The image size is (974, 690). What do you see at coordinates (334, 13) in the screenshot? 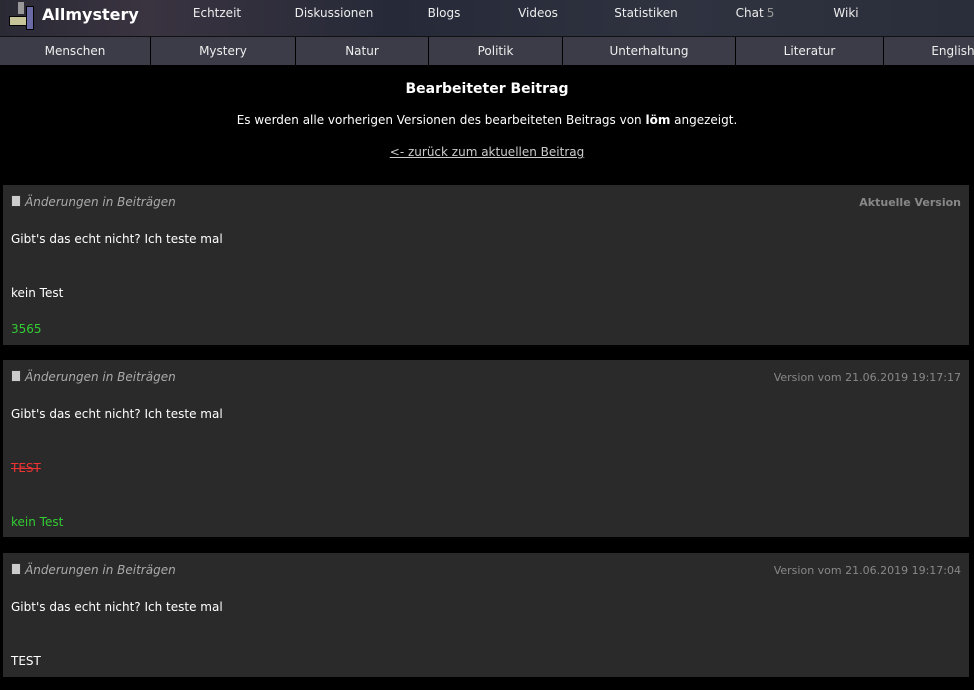
I see `nav-diskussionen: Diskussionen` at bounding box center [334, 13].